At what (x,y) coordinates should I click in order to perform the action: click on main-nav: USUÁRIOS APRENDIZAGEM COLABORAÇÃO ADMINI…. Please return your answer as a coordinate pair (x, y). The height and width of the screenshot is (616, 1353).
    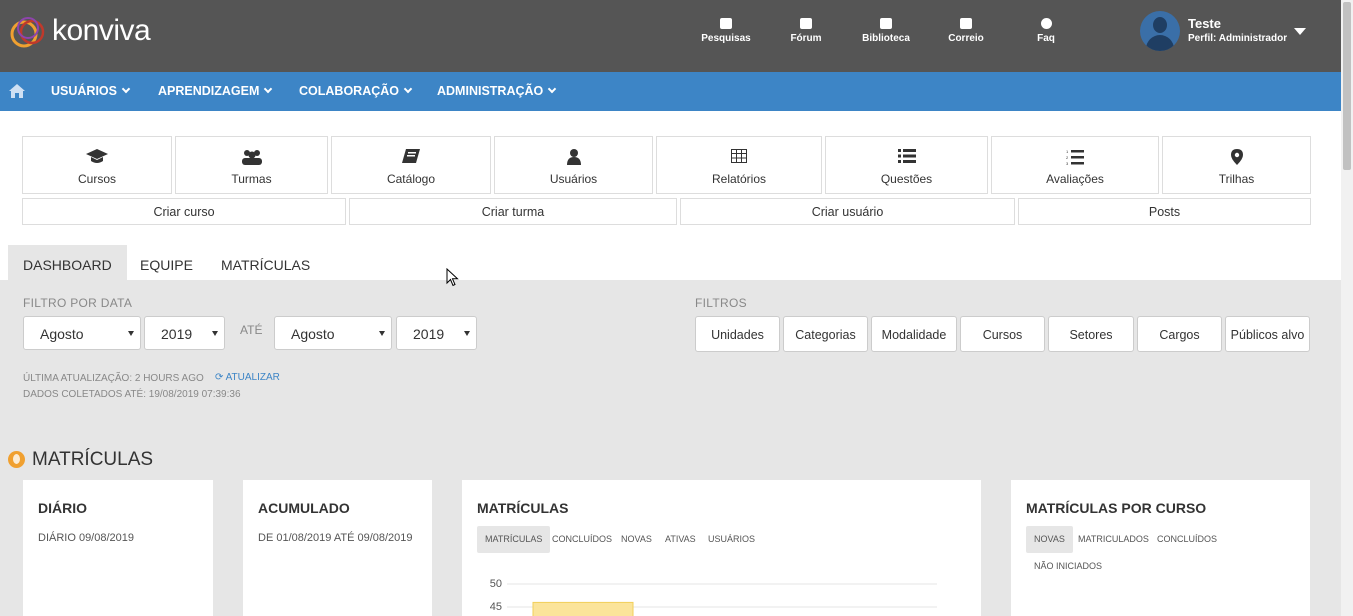
    Looking at the image, I should click on (670, 91).